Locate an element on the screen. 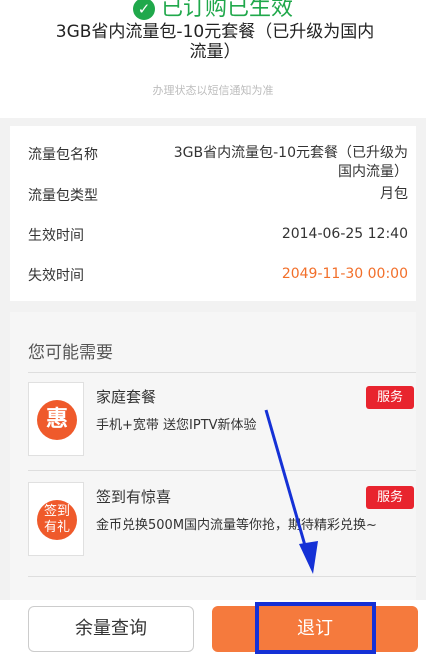 The image size is (426, 660). expire-value: 2049-11-30 00:00 is located at coordinates (344, 274).